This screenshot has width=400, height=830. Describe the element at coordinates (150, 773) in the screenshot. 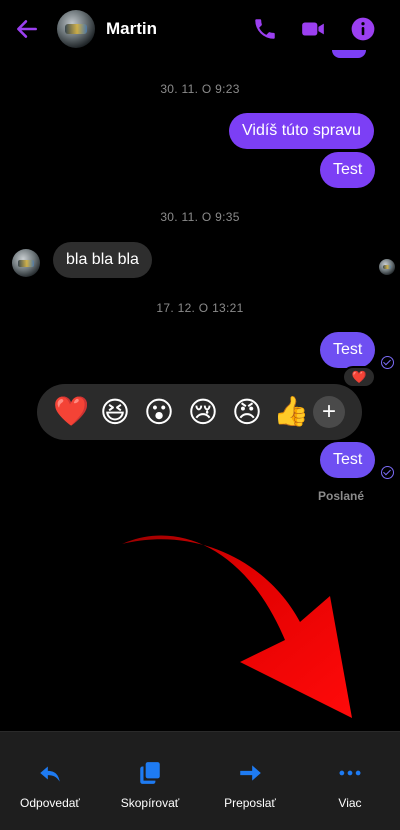

I see `copy-icon` at that location.